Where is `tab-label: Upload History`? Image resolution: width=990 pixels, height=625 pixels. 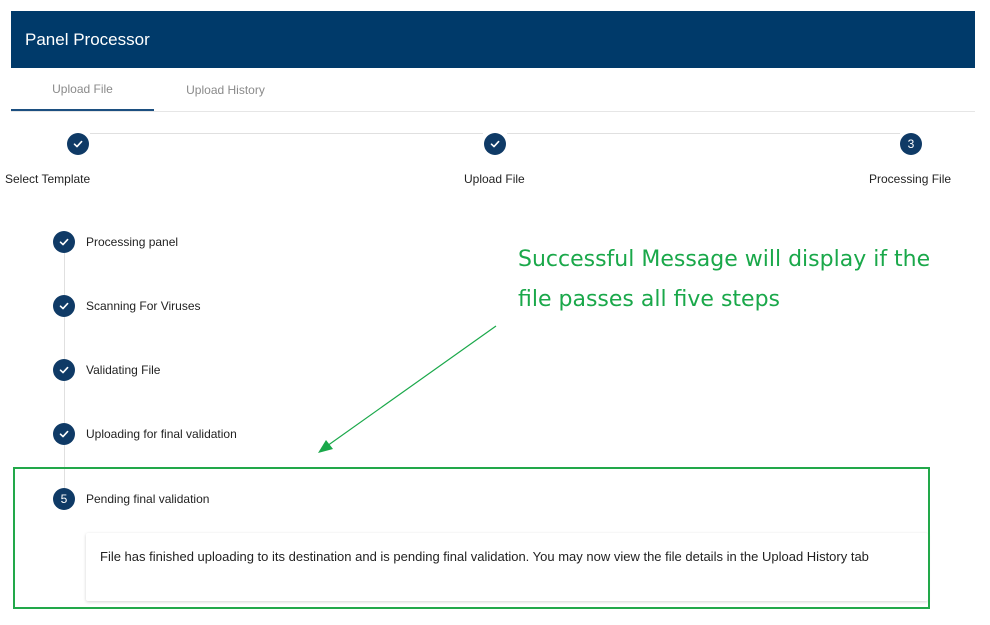 tab-label: Upload History is located at coordinates (225, 89).